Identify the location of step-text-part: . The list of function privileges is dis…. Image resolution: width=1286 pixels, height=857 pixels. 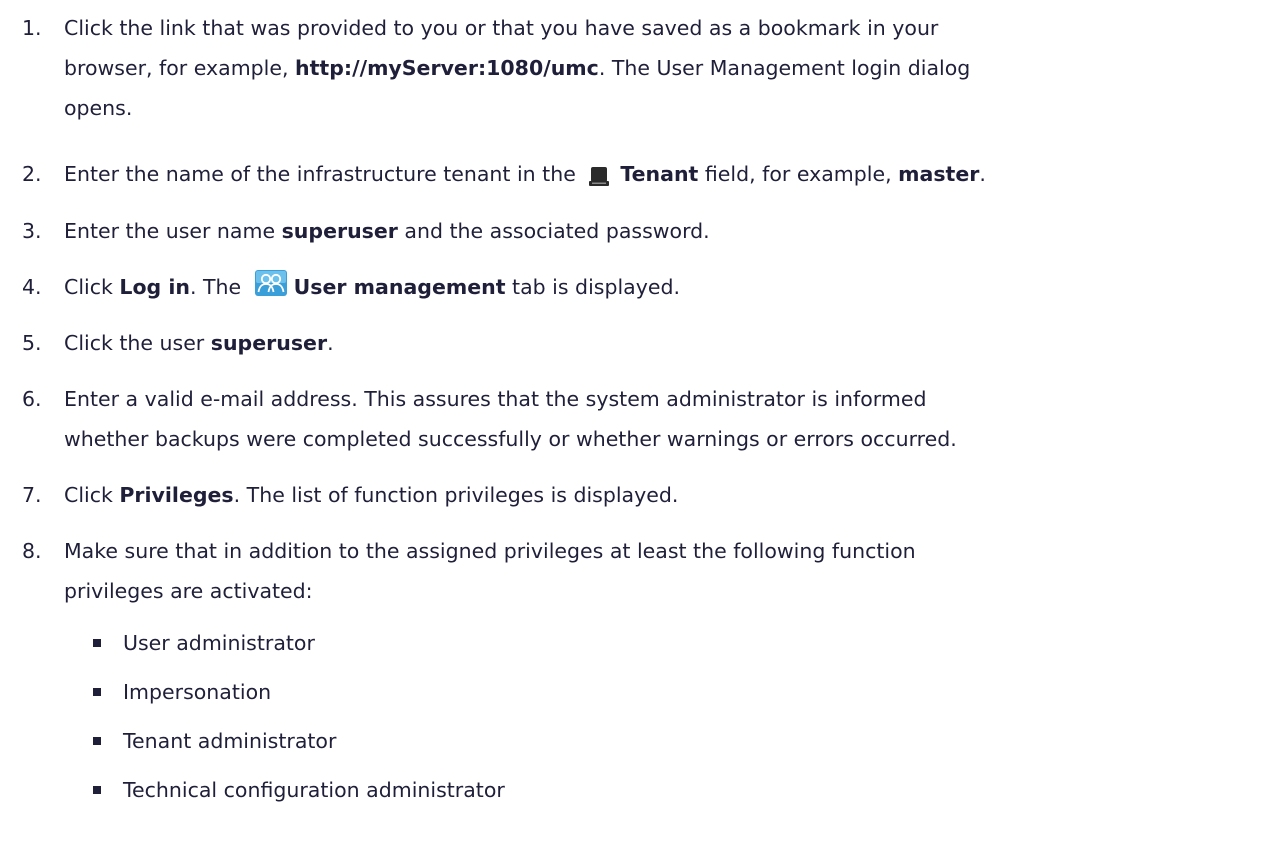
(456, 495).